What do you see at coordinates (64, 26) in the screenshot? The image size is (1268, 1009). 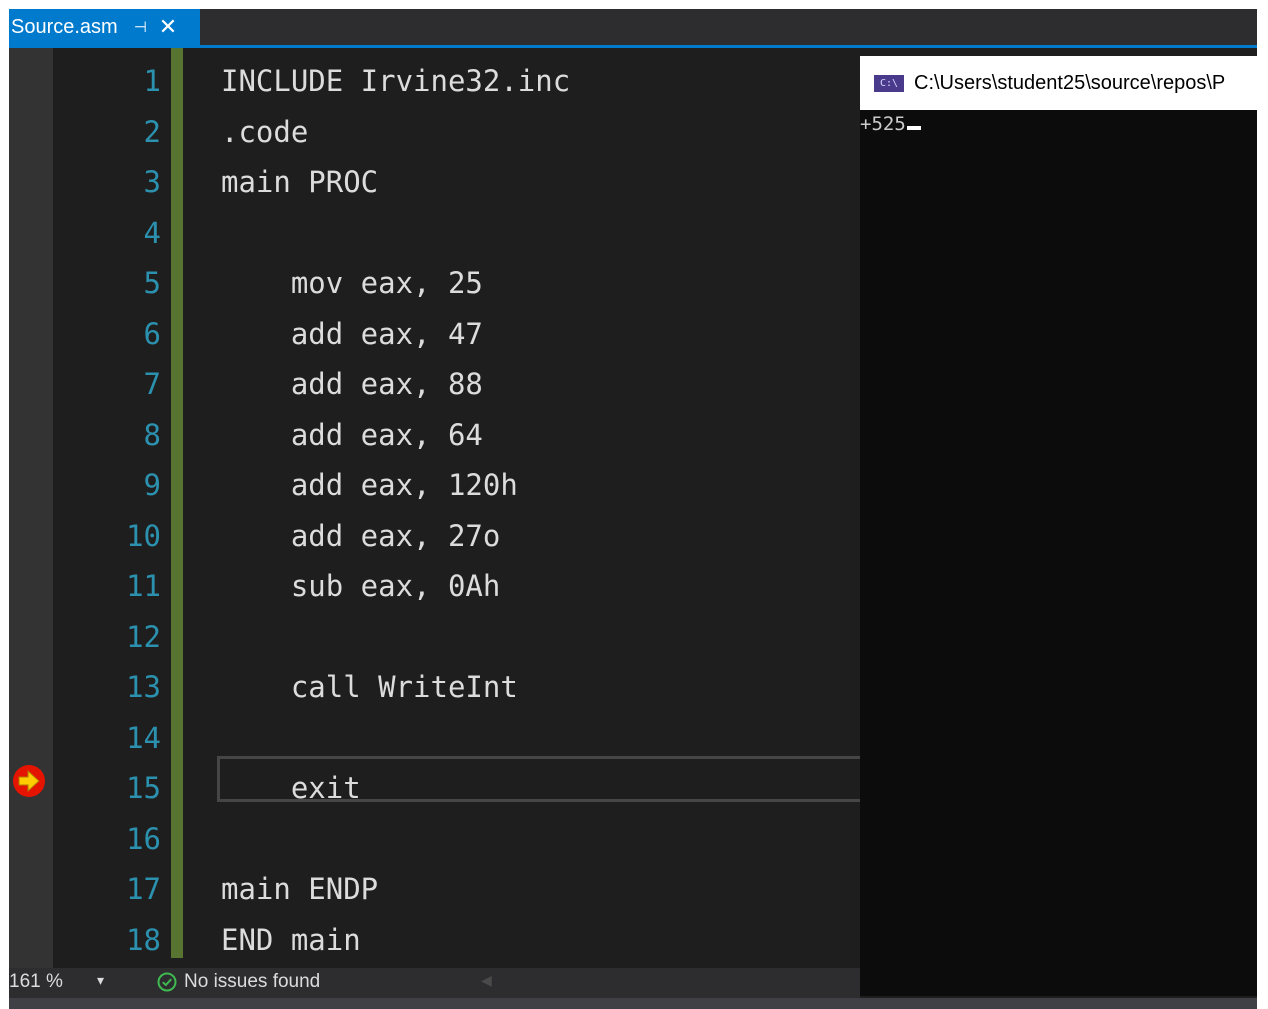 I see `tab-title: Source.asm` at bounding box center [64, 26].